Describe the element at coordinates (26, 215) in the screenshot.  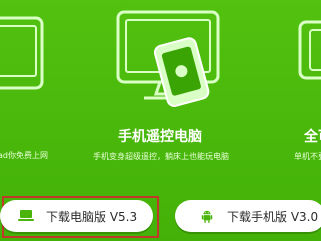
I see `laptop-icon` at that location.